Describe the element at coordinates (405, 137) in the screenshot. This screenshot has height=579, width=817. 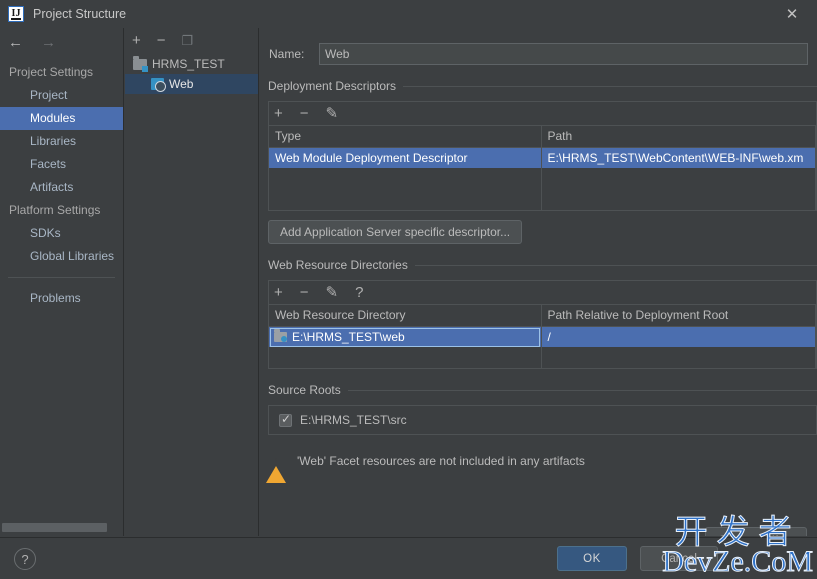
I see `column-header-type: Type` at that location.